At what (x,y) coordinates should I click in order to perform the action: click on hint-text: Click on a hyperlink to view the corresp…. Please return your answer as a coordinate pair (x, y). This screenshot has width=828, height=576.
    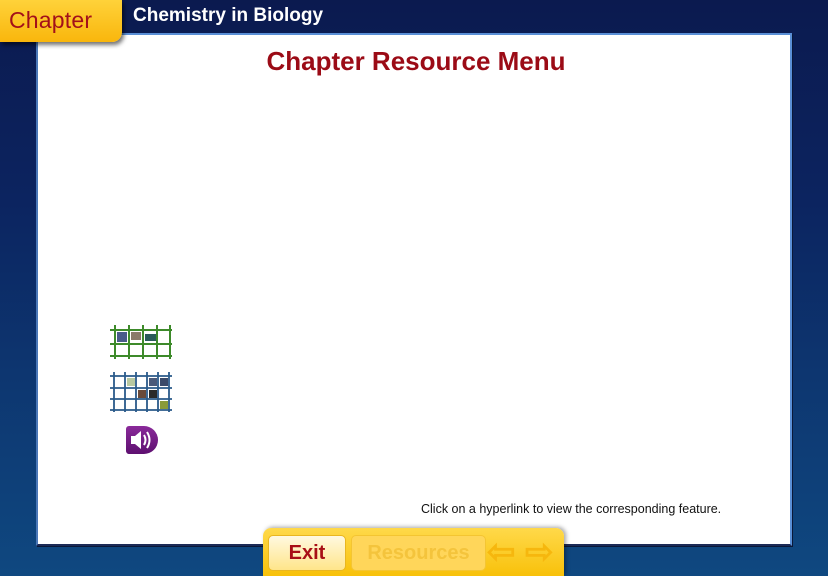
    Looking at the image, I should click on (571, 509).